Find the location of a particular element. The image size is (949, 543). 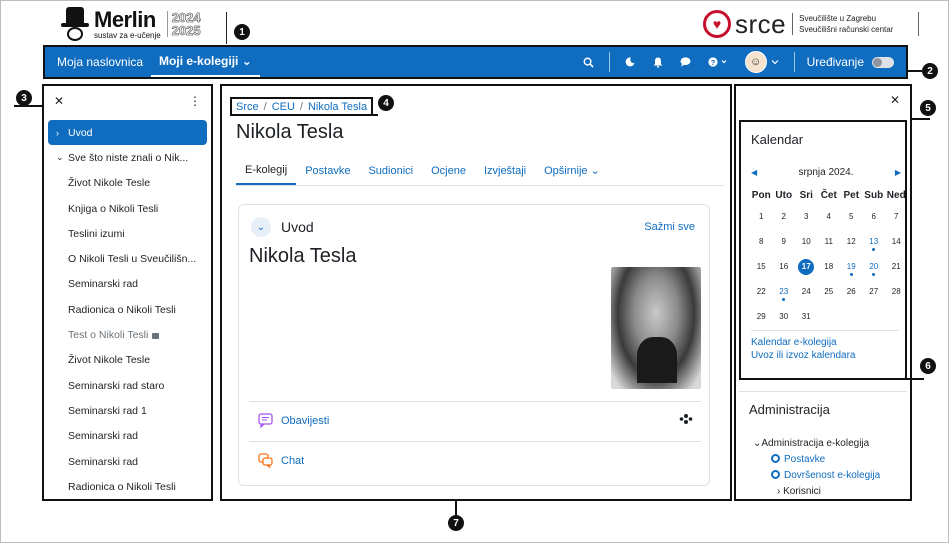

admin-tree-root: ⌄Administracija e-kolegija is located at coordinates (816, 444).